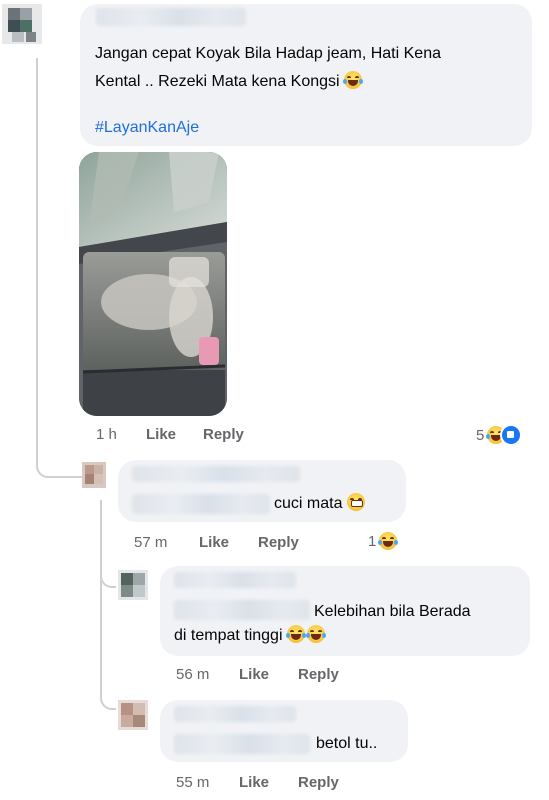  Describe the element at coordinates (318, 674) in the screenshot. I see `reply-2-reply-button: Reply` at that location.